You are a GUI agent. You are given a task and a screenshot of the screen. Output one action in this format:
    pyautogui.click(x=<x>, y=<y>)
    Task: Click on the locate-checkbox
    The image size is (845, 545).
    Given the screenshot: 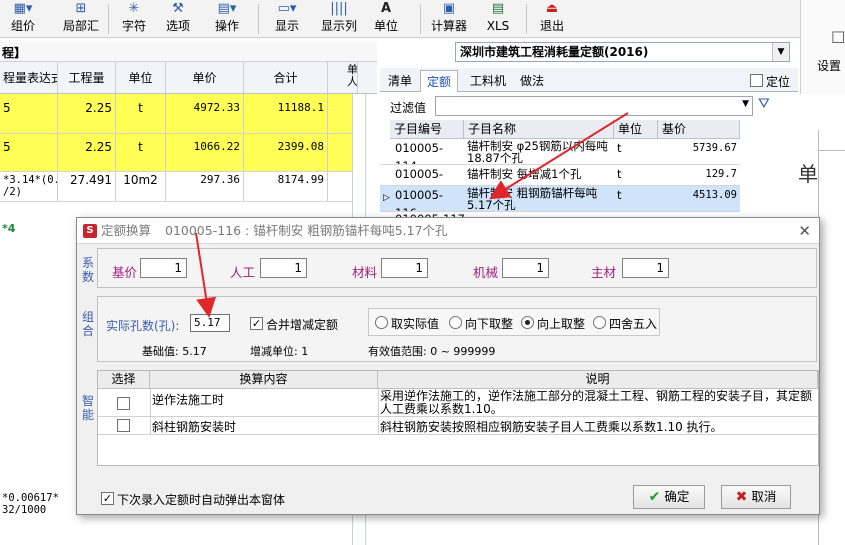 What is the action you would take?
    pyautogui.click(x=756, y=80)
    